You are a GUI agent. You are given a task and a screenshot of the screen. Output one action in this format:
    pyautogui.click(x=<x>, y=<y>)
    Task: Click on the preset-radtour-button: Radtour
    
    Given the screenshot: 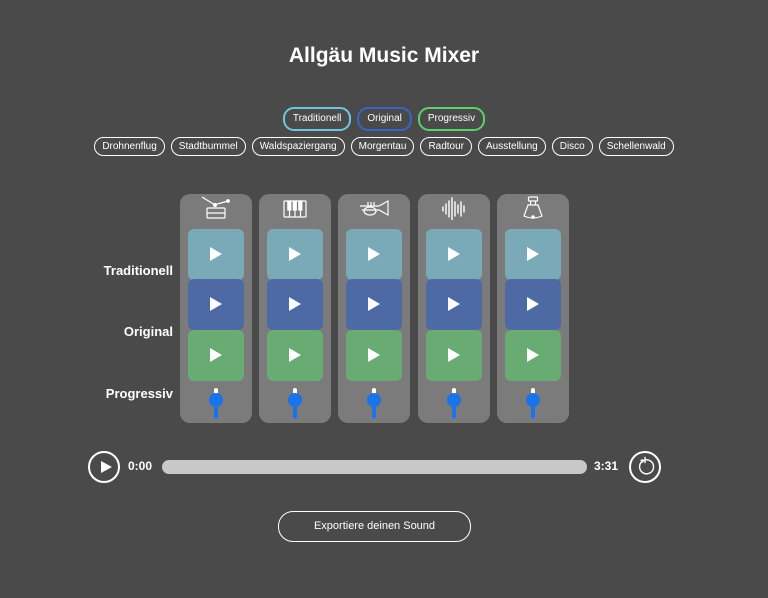 What is the action you would take?
    pyautogui.click(x=446, y=146)
    